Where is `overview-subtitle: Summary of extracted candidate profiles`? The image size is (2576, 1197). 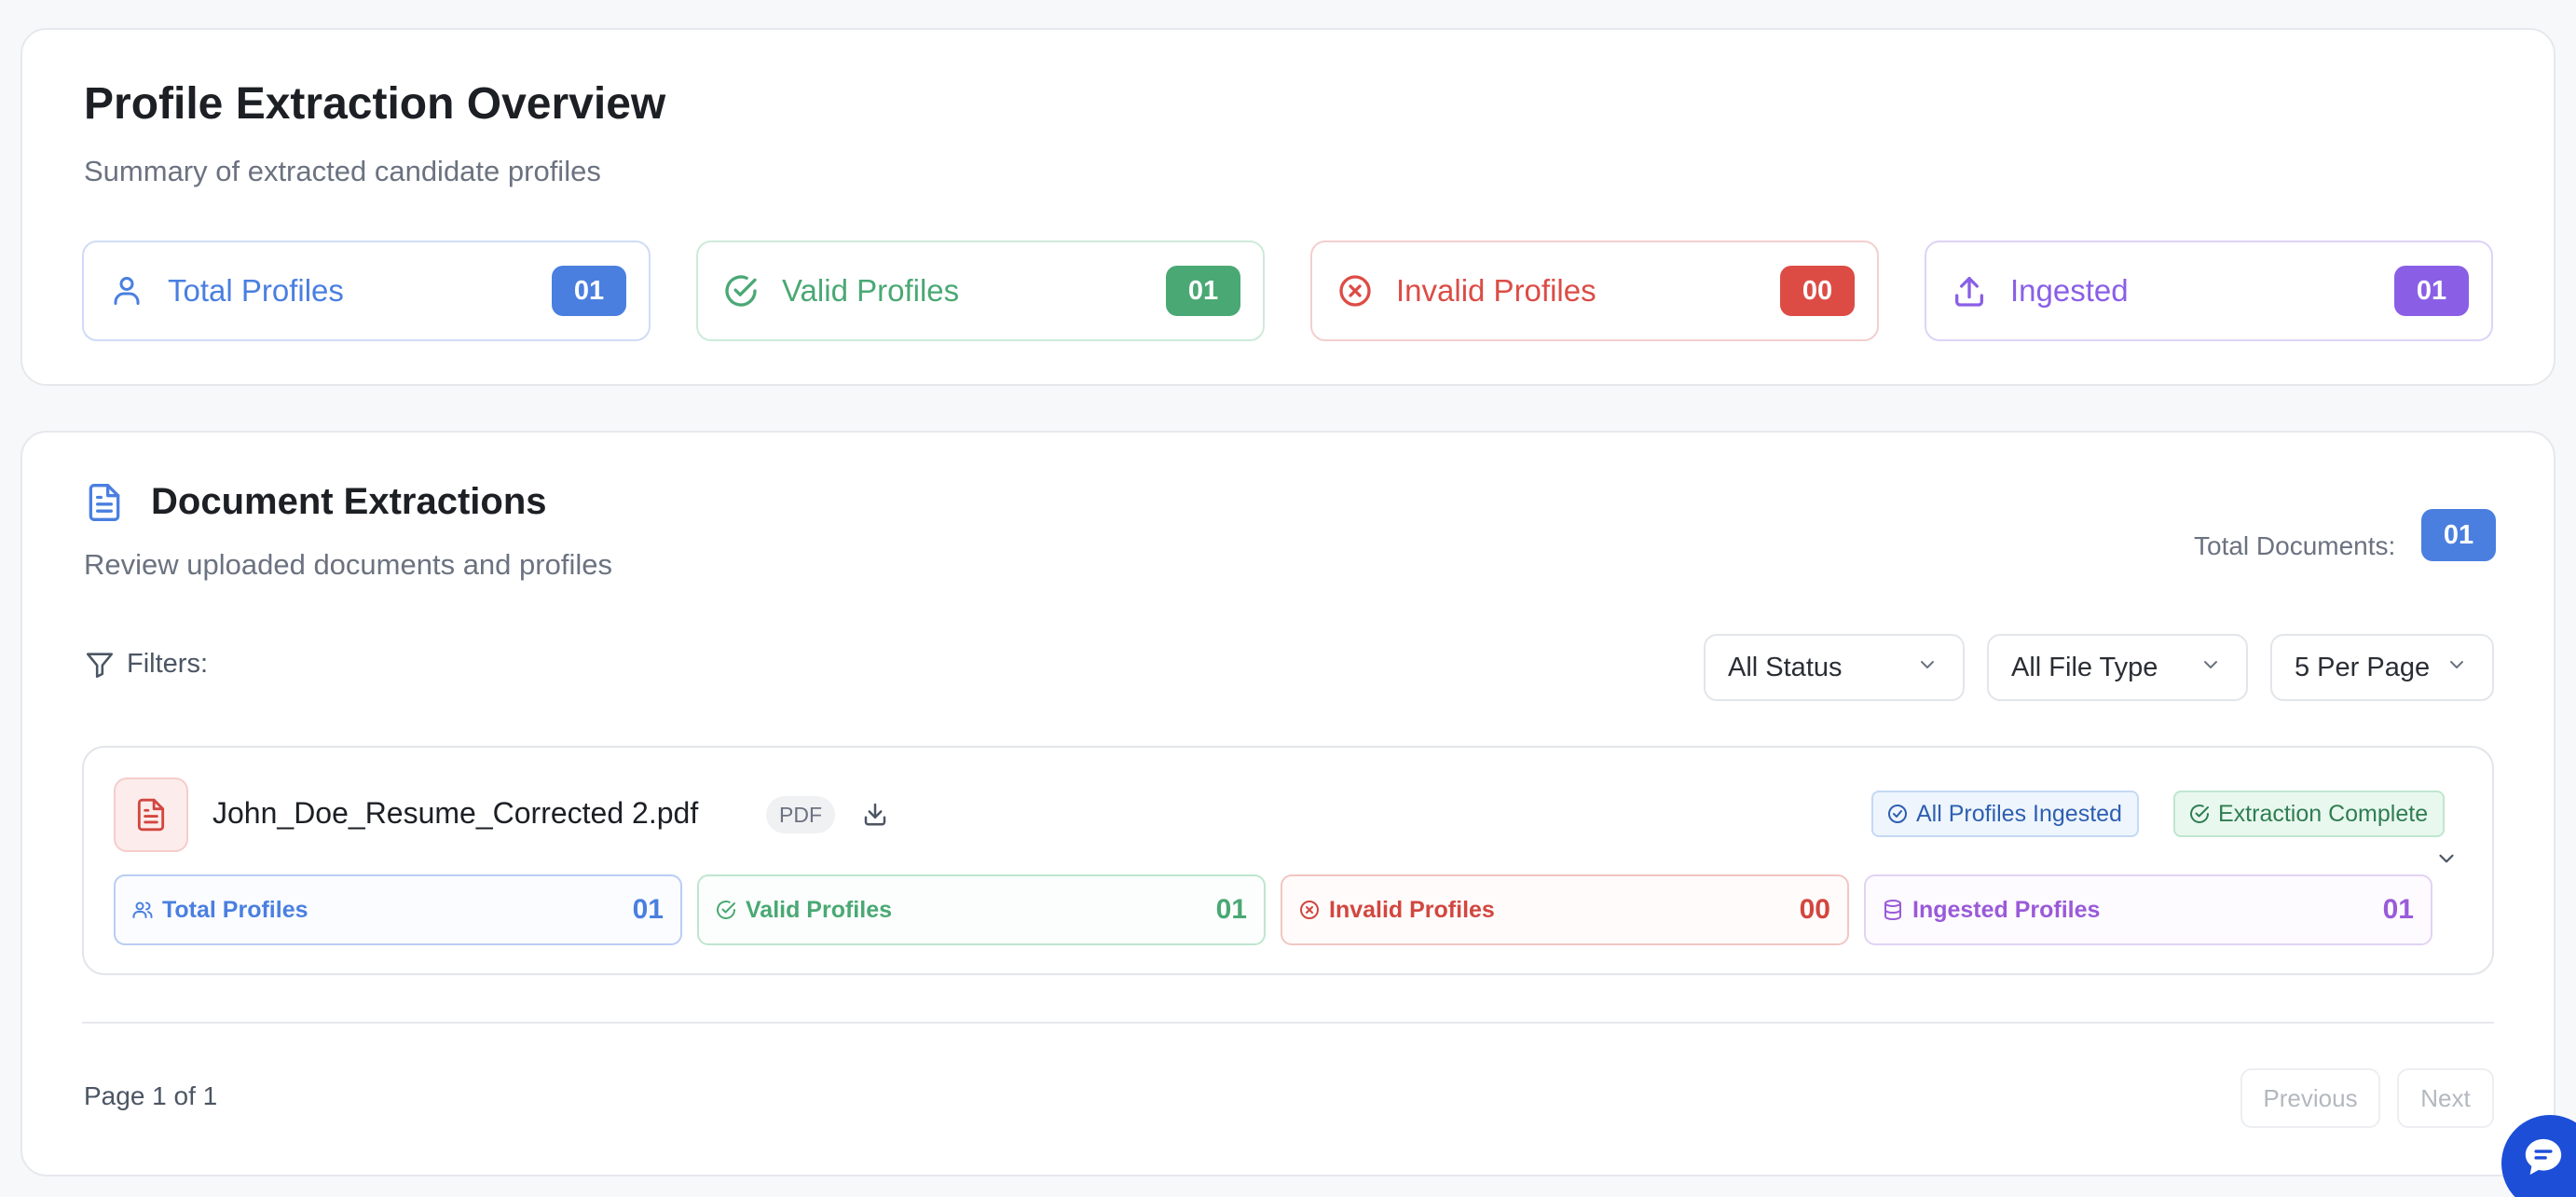
overview-subtitle: Summary of extracted candidate profiles is located at coordinates (342, 171).